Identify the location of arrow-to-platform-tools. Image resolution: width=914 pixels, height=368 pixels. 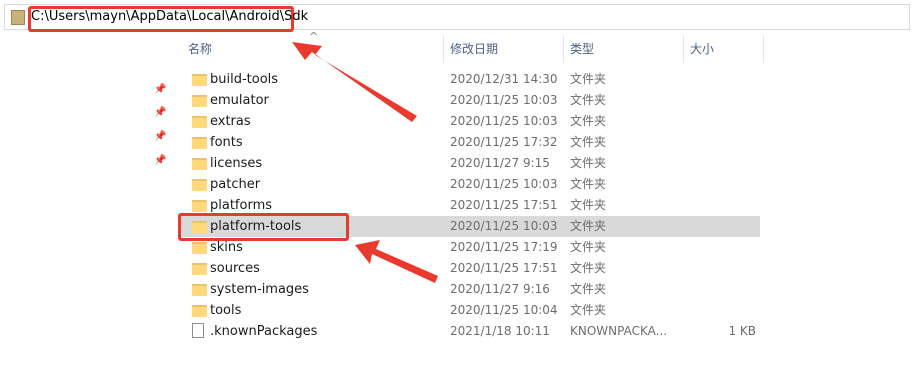
(396, 261).